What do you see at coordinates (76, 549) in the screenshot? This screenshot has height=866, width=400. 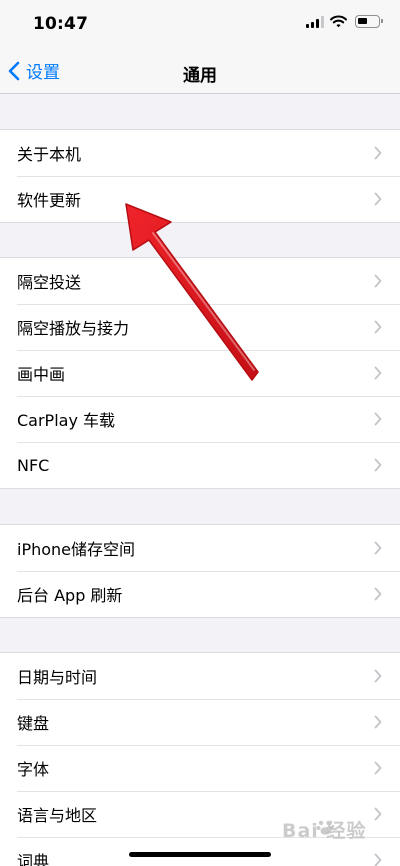 I see `row-label: iPhone储存空间` at bounding box center [76, 549].